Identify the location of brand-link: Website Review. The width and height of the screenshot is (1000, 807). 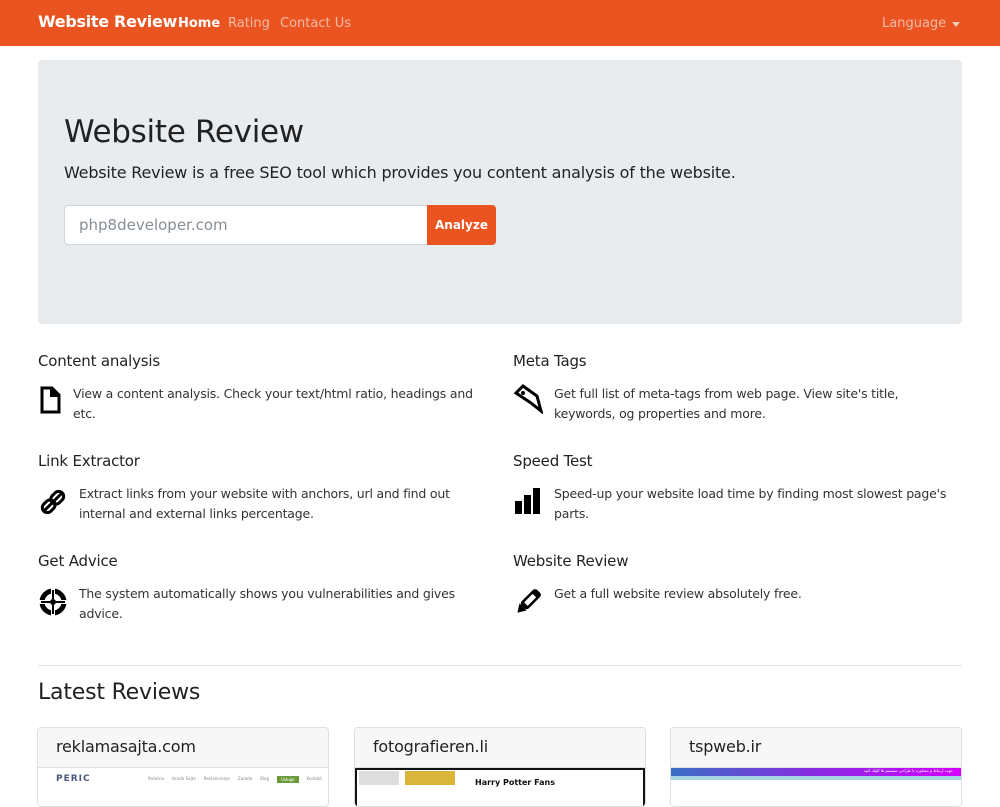
(107, 21).